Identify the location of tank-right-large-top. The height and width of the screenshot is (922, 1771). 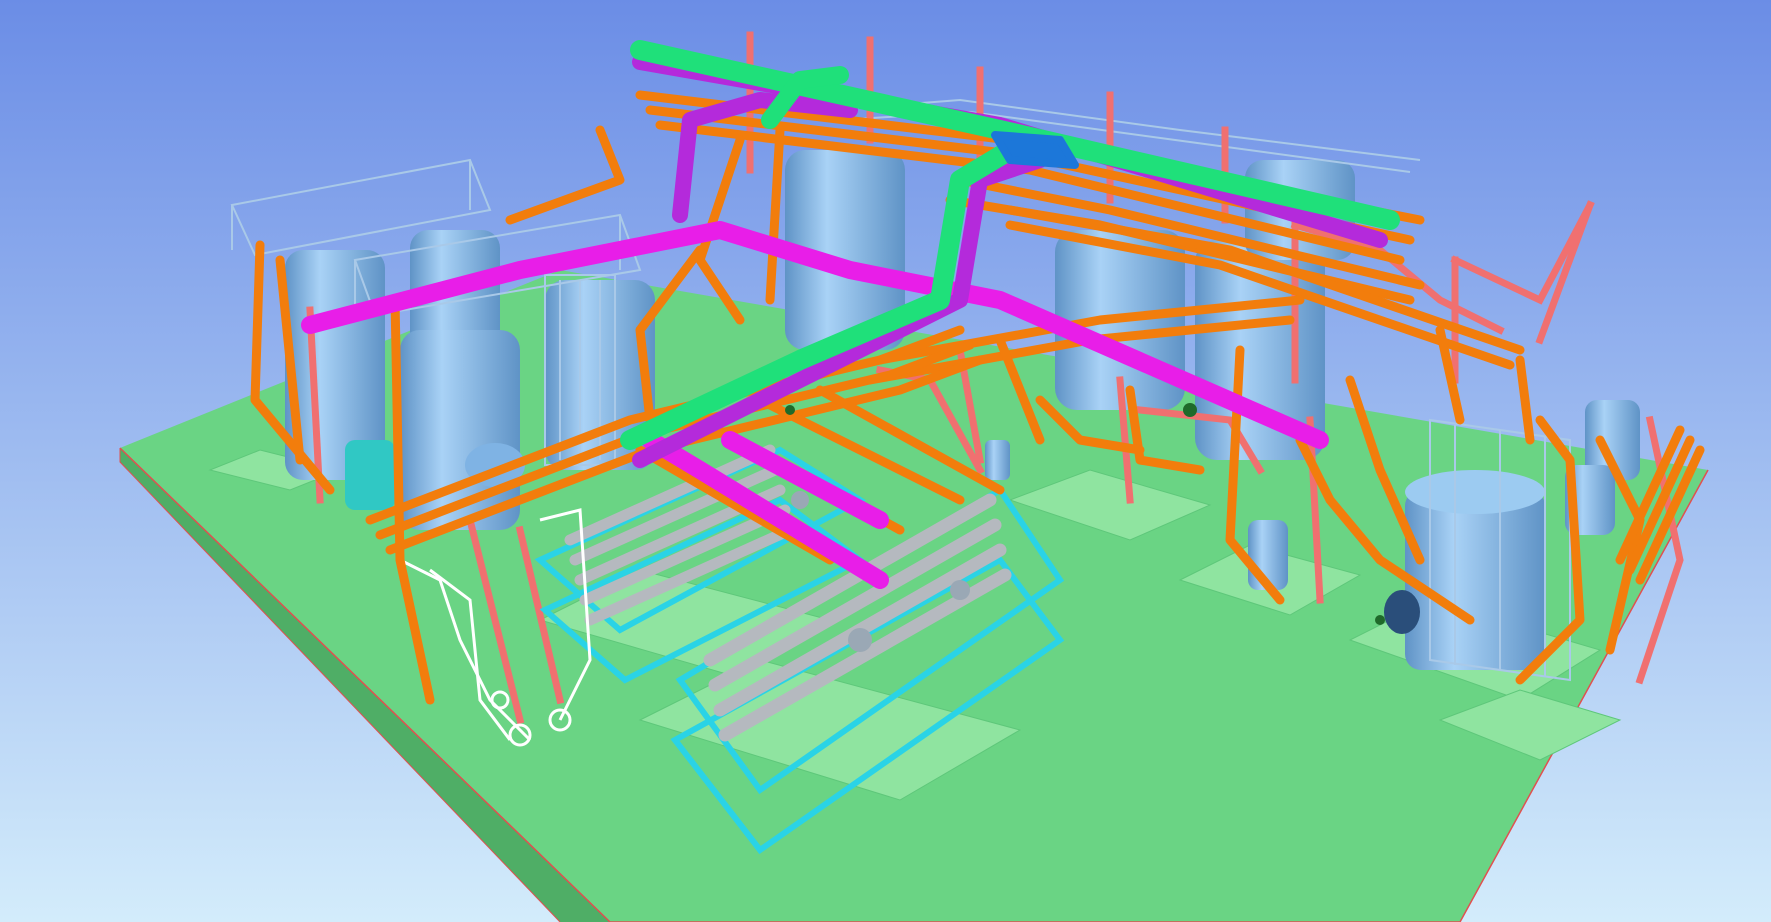
(1475, 492).